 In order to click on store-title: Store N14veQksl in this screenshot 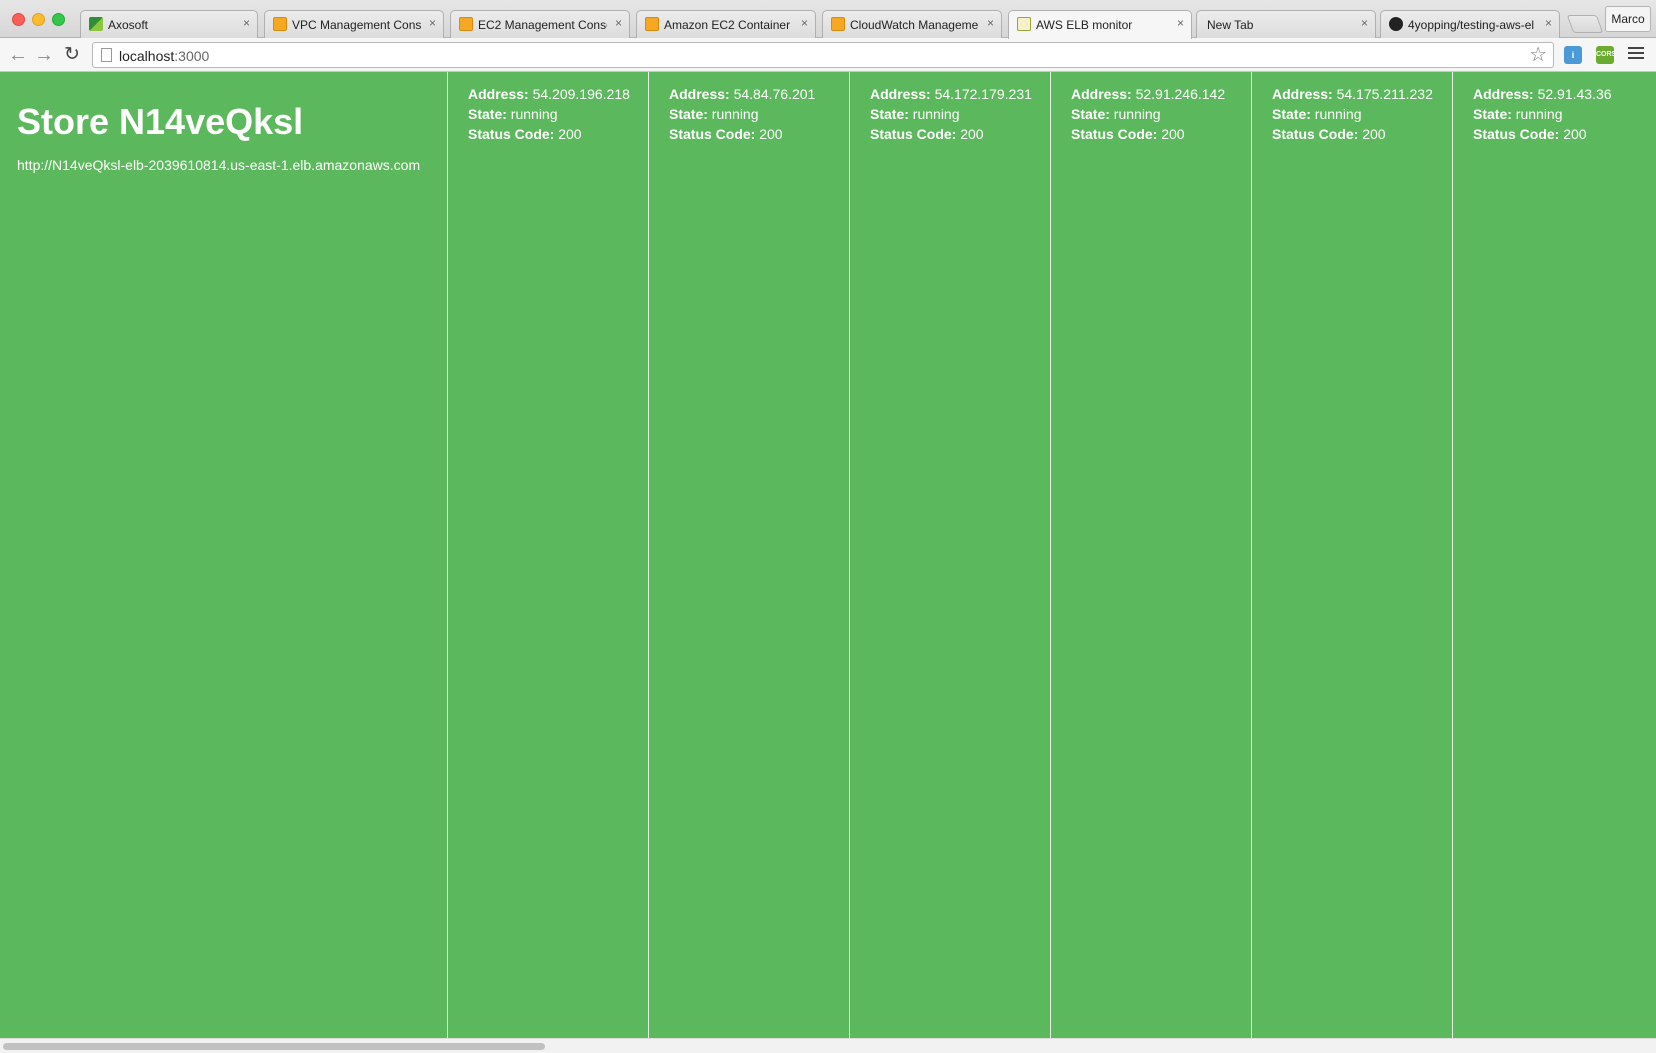, I will do `click(160, 121)`.